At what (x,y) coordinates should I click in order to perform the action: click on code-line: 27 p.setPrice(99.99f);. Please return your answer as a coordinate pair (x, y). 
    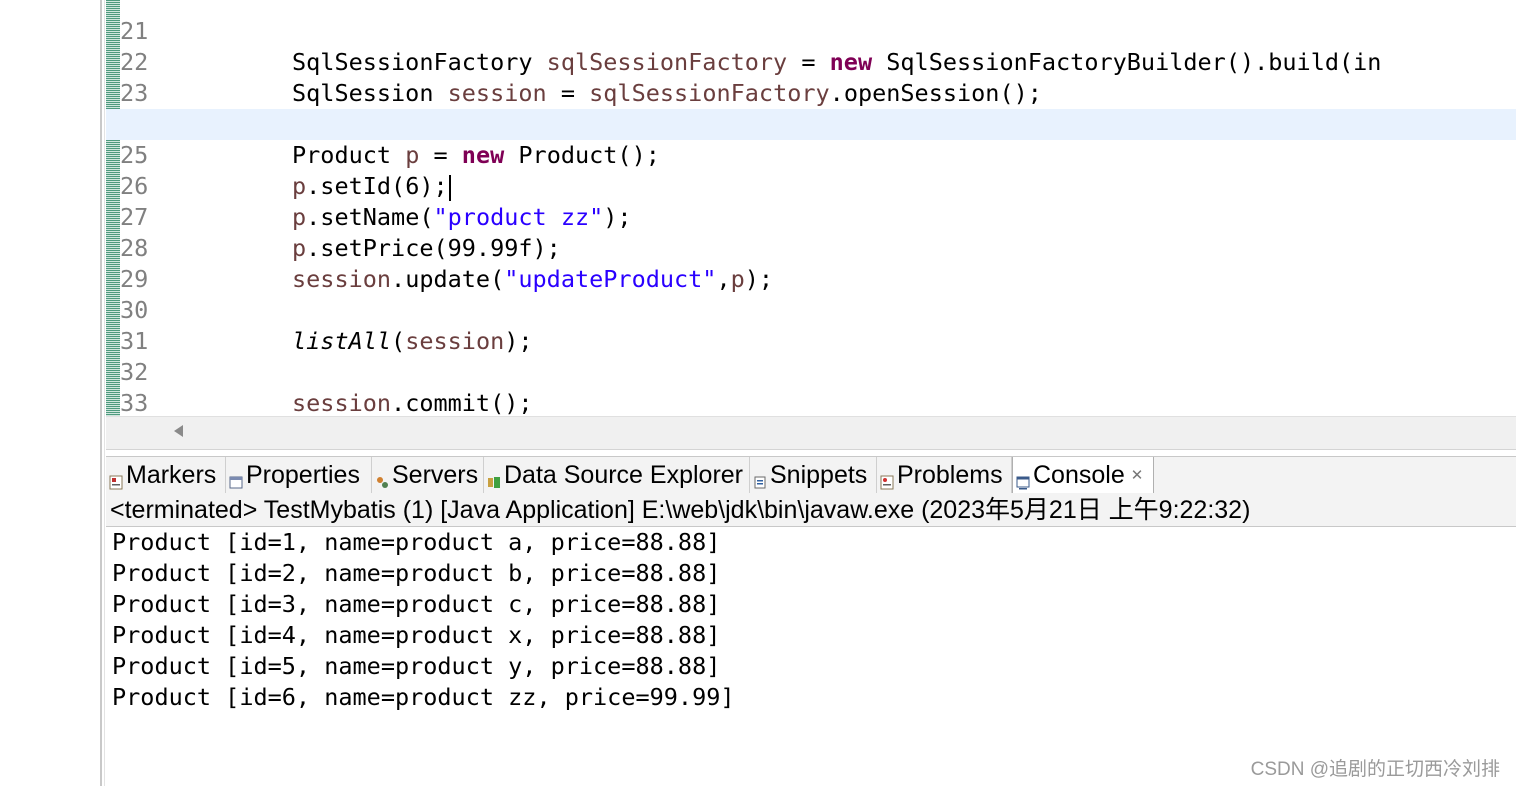
    Looking at the image, I should click on (811, 216).